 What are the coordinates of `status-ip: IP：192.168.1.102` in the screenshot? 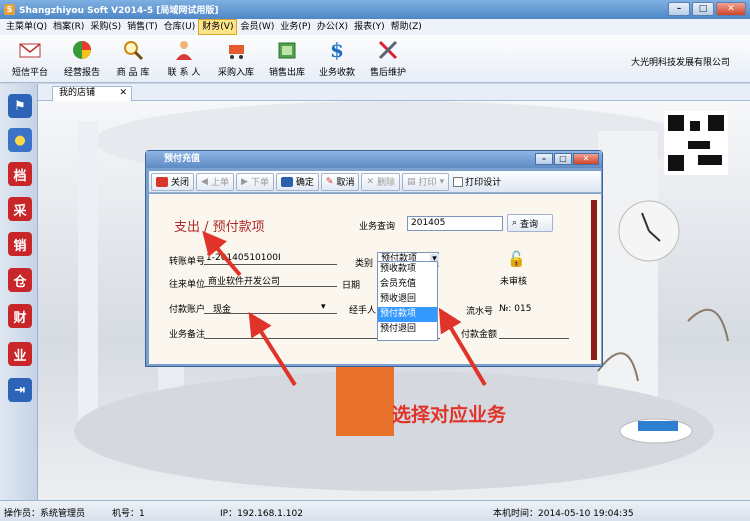 It's located at (261, 514).